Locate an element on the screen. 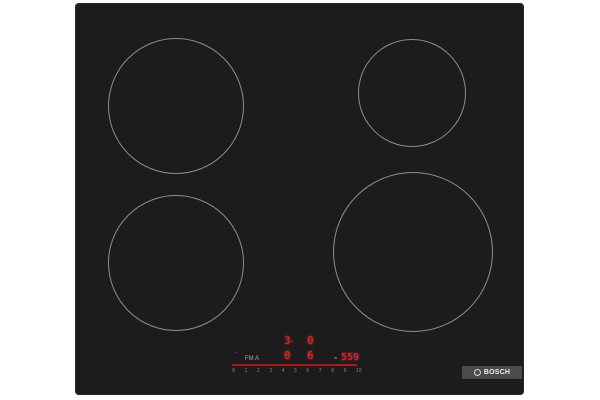 This screenshot has height=400, width=600. scale-mark-5: 5 is located at coordinates (295, 372).